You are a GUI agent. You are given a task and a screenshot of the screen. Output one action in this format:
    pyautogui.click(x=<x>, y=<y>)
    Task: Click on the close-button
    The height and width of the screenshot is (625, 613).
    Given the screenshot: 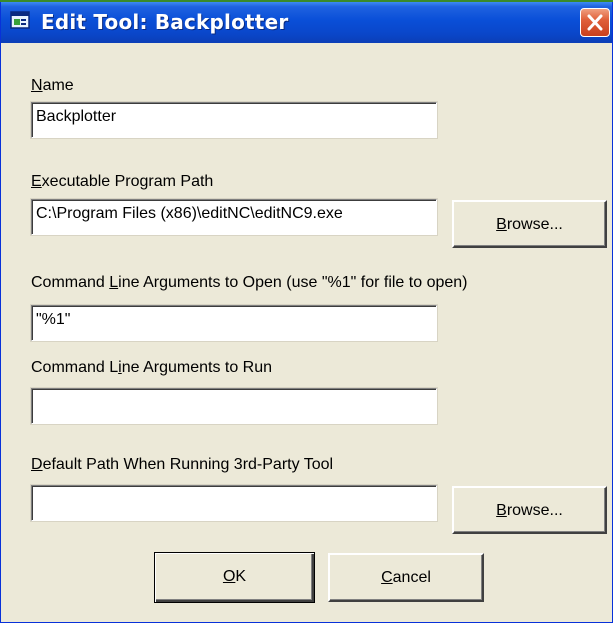 What is the action you would take?
    pyautogui.click(x=595, y=22)
    